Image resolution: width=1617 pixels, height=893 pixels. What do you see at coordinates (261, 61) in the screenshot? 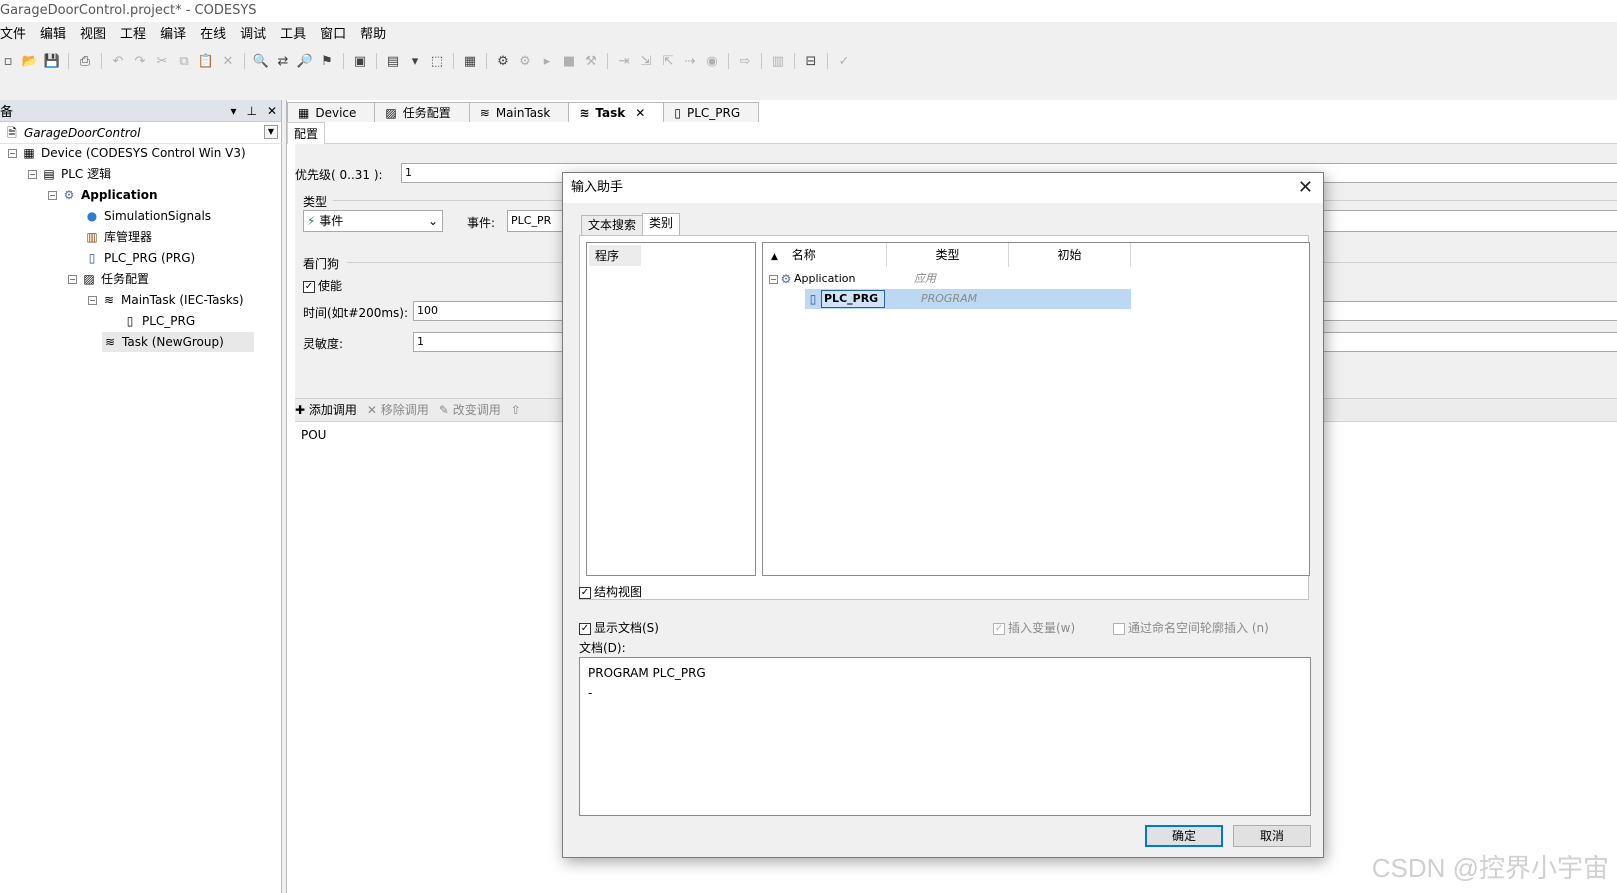
I see `find-icon: 🔍` at bounding box center [261, 61].